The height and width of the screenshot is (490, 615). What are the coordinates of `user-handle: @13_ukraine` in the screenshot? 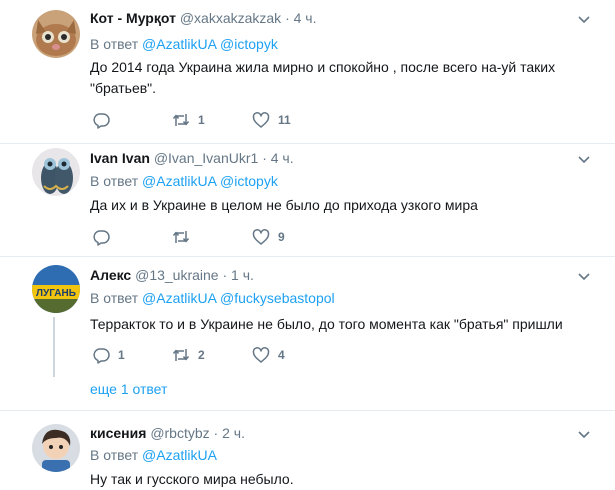 It's located at (177, 275).